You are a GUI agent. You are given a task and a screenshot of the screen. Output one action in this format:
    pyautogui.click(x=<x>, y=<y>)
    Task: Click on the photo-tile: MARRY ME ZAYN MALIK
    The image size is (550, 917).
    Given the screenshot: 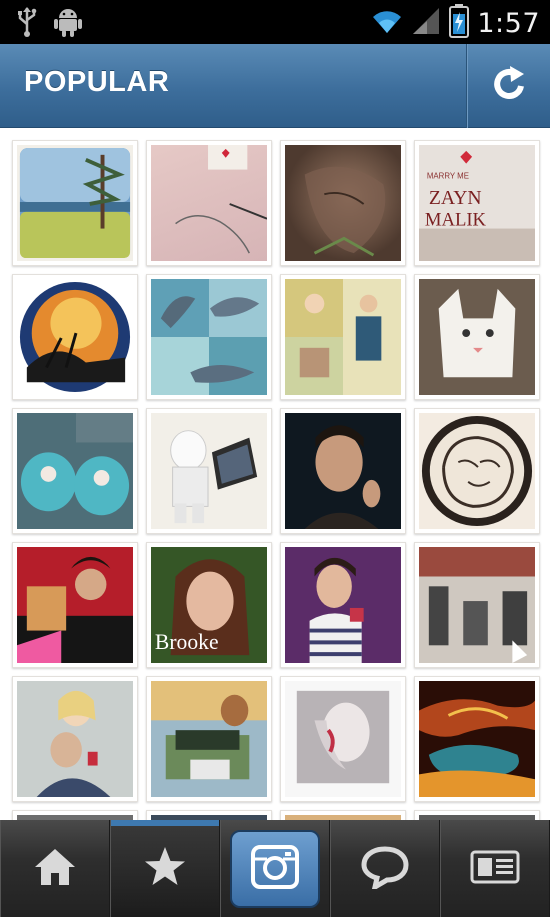 What is the action you would take?
    pyautogui.click(x=477, y=203)
    